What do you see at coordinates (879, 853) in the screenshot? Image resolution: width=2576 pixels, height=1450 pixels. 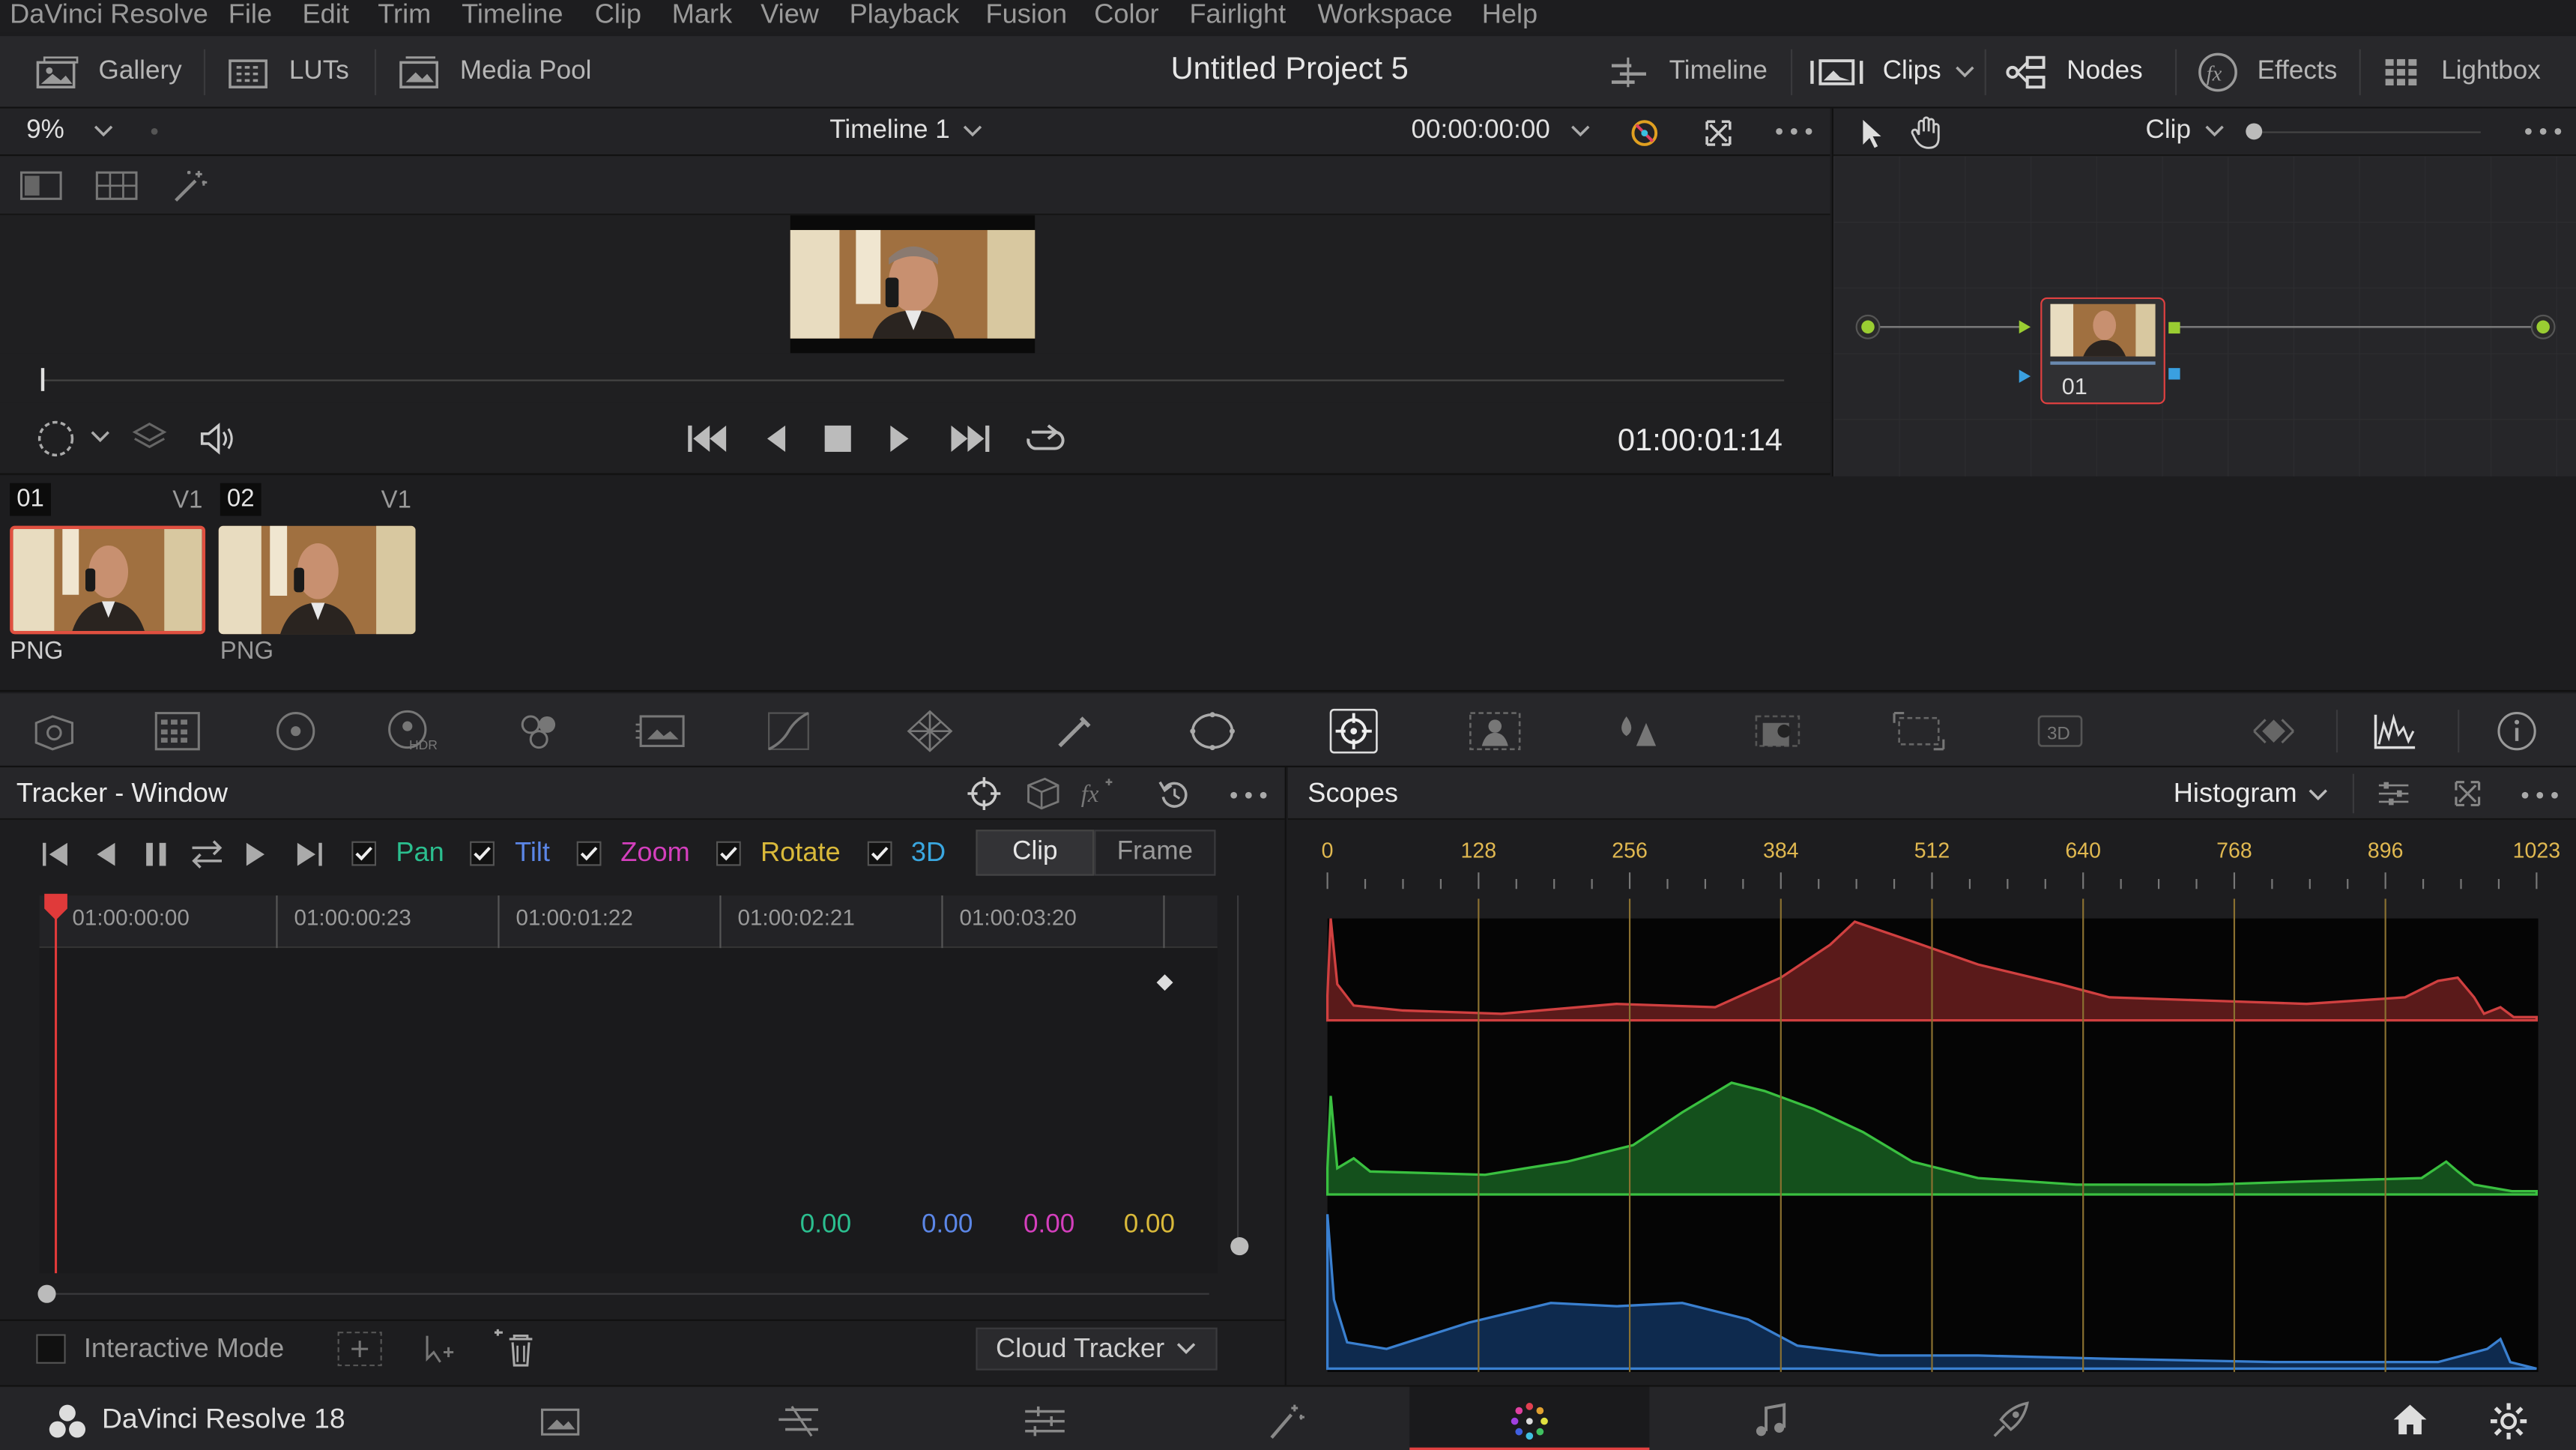 I see `3d-checkbox` at bounding box center [879, 853].